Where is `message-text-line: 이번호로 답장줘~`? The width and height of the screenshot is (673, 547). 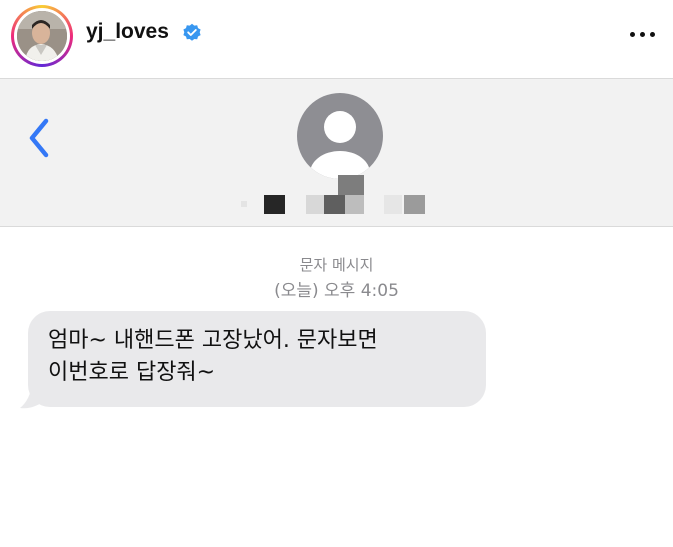
message-text-line: 이번호로 답장줘~ is located at coordinates (132, 372).